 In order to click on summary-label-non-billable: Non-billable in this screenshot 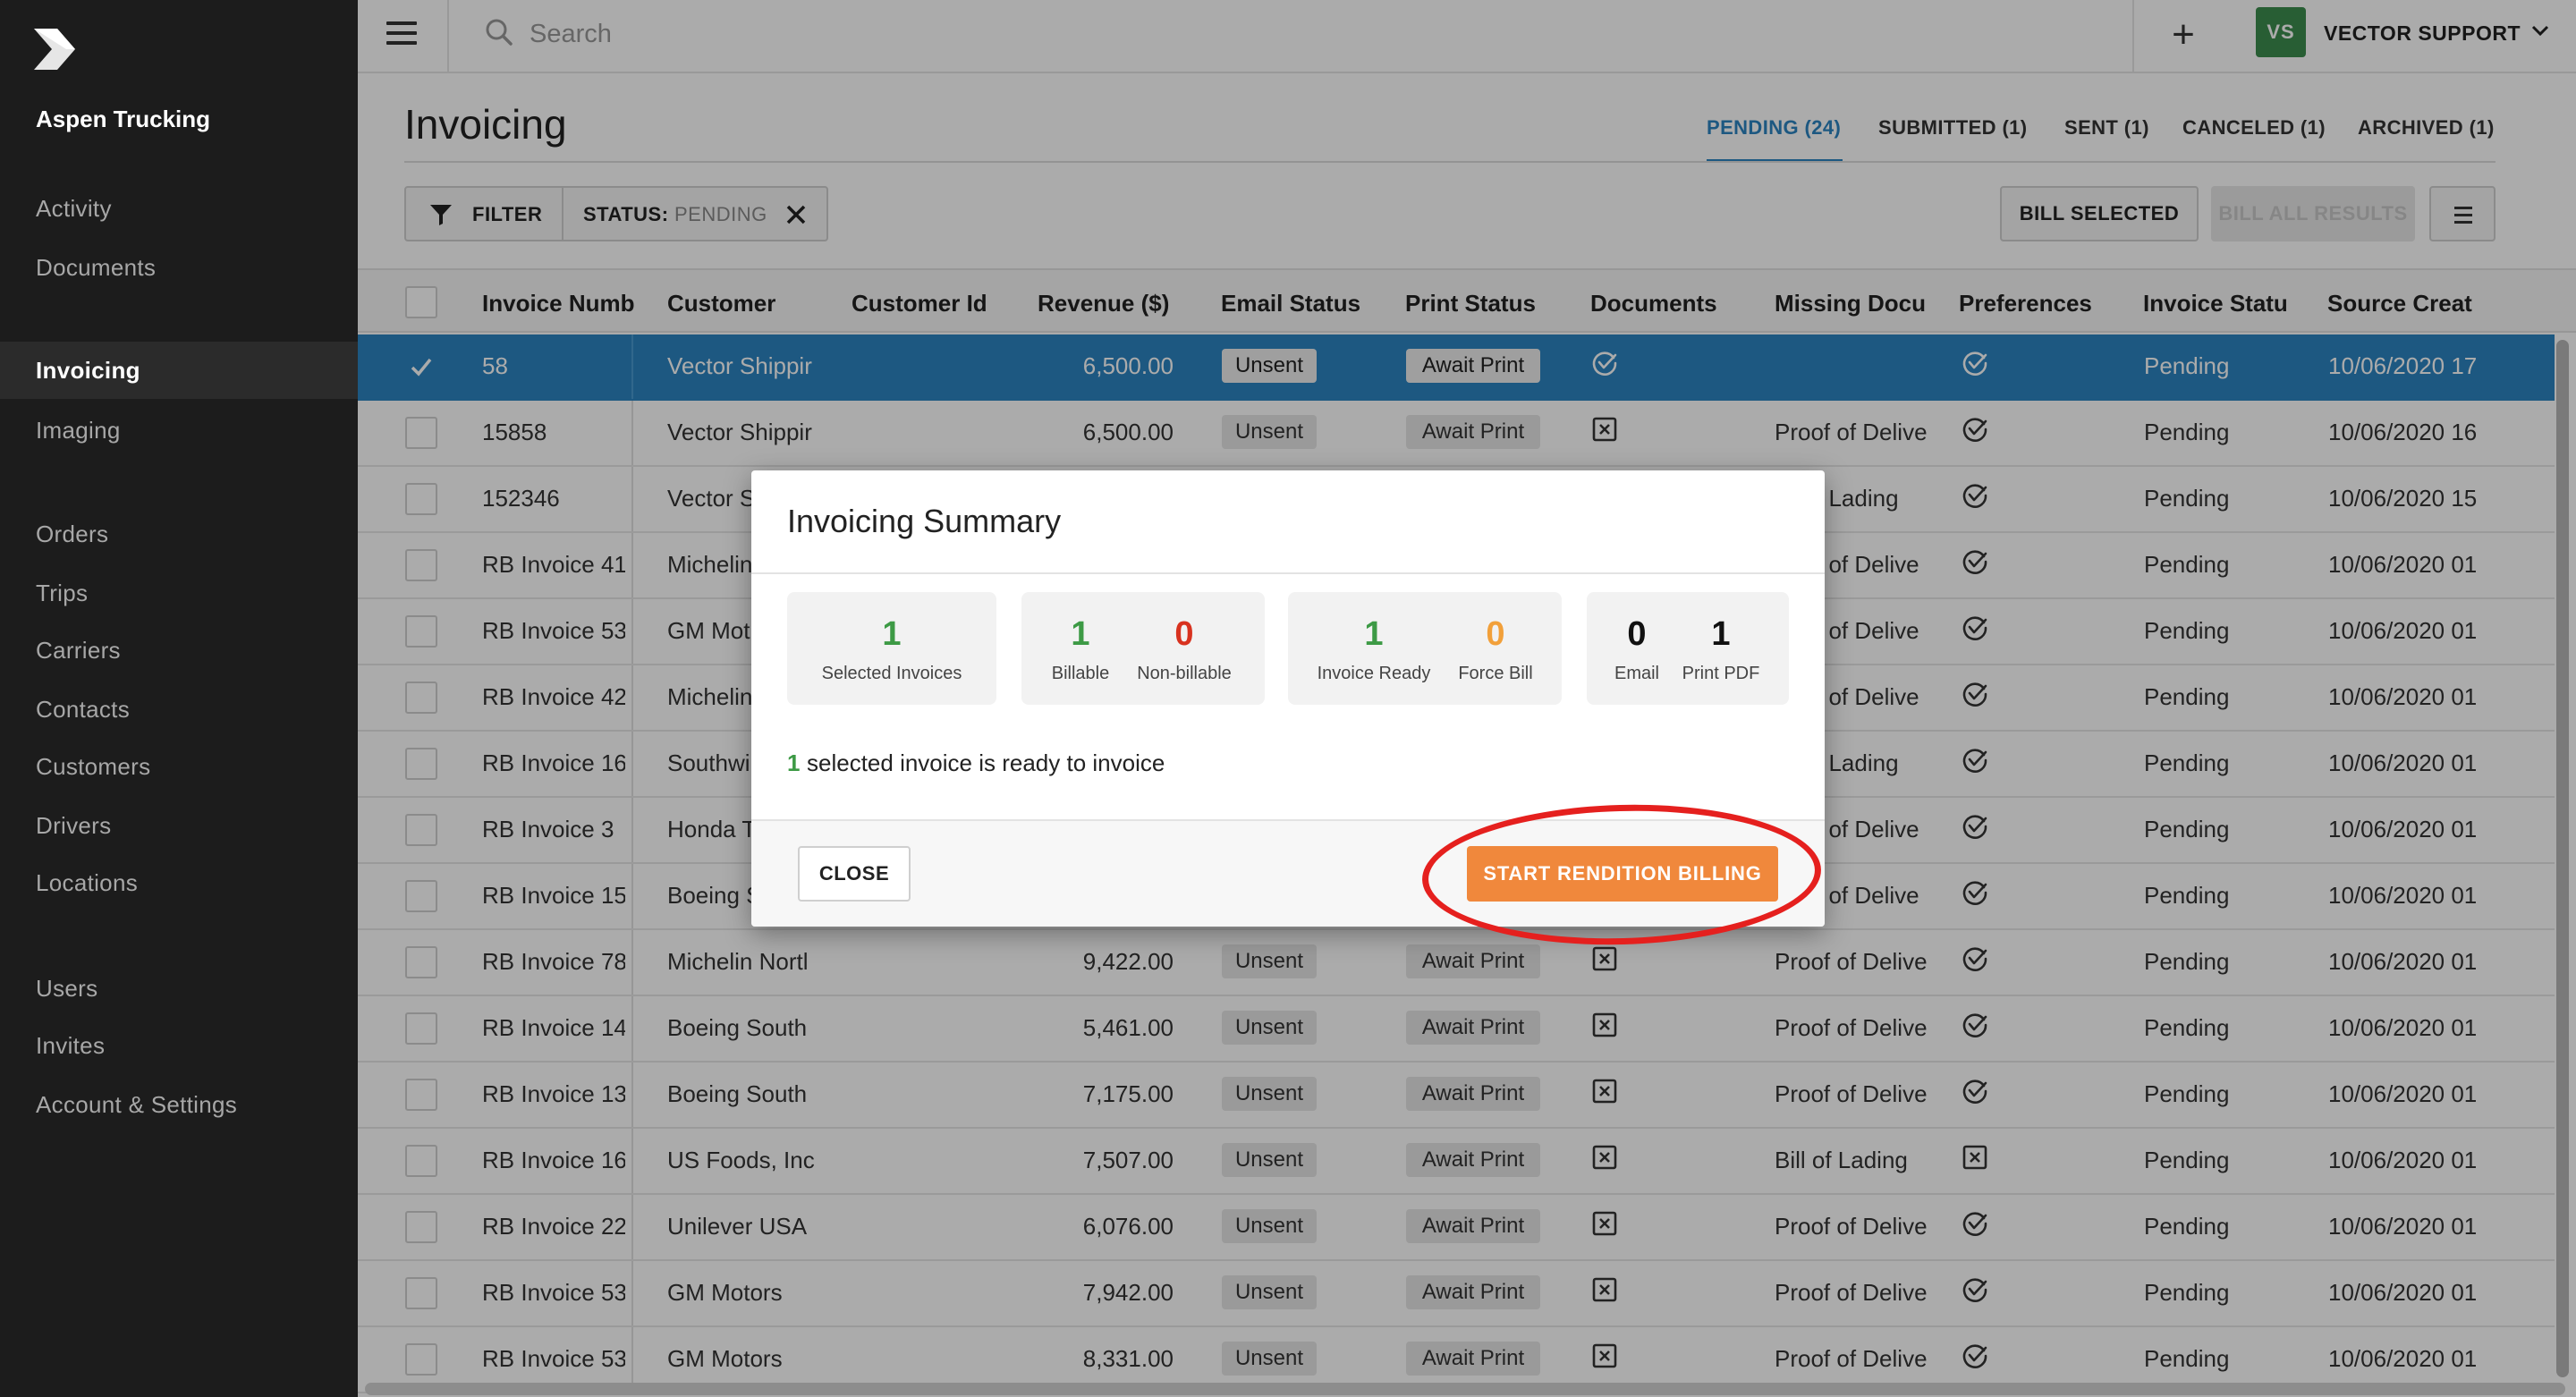, I will do `click(1184, 673)`.